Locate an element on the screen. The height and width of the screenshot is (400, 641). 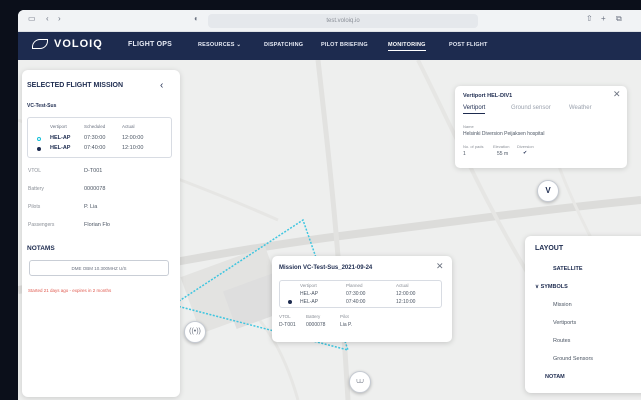
detail-value: Lia P. is located at coordinates (346, 325).